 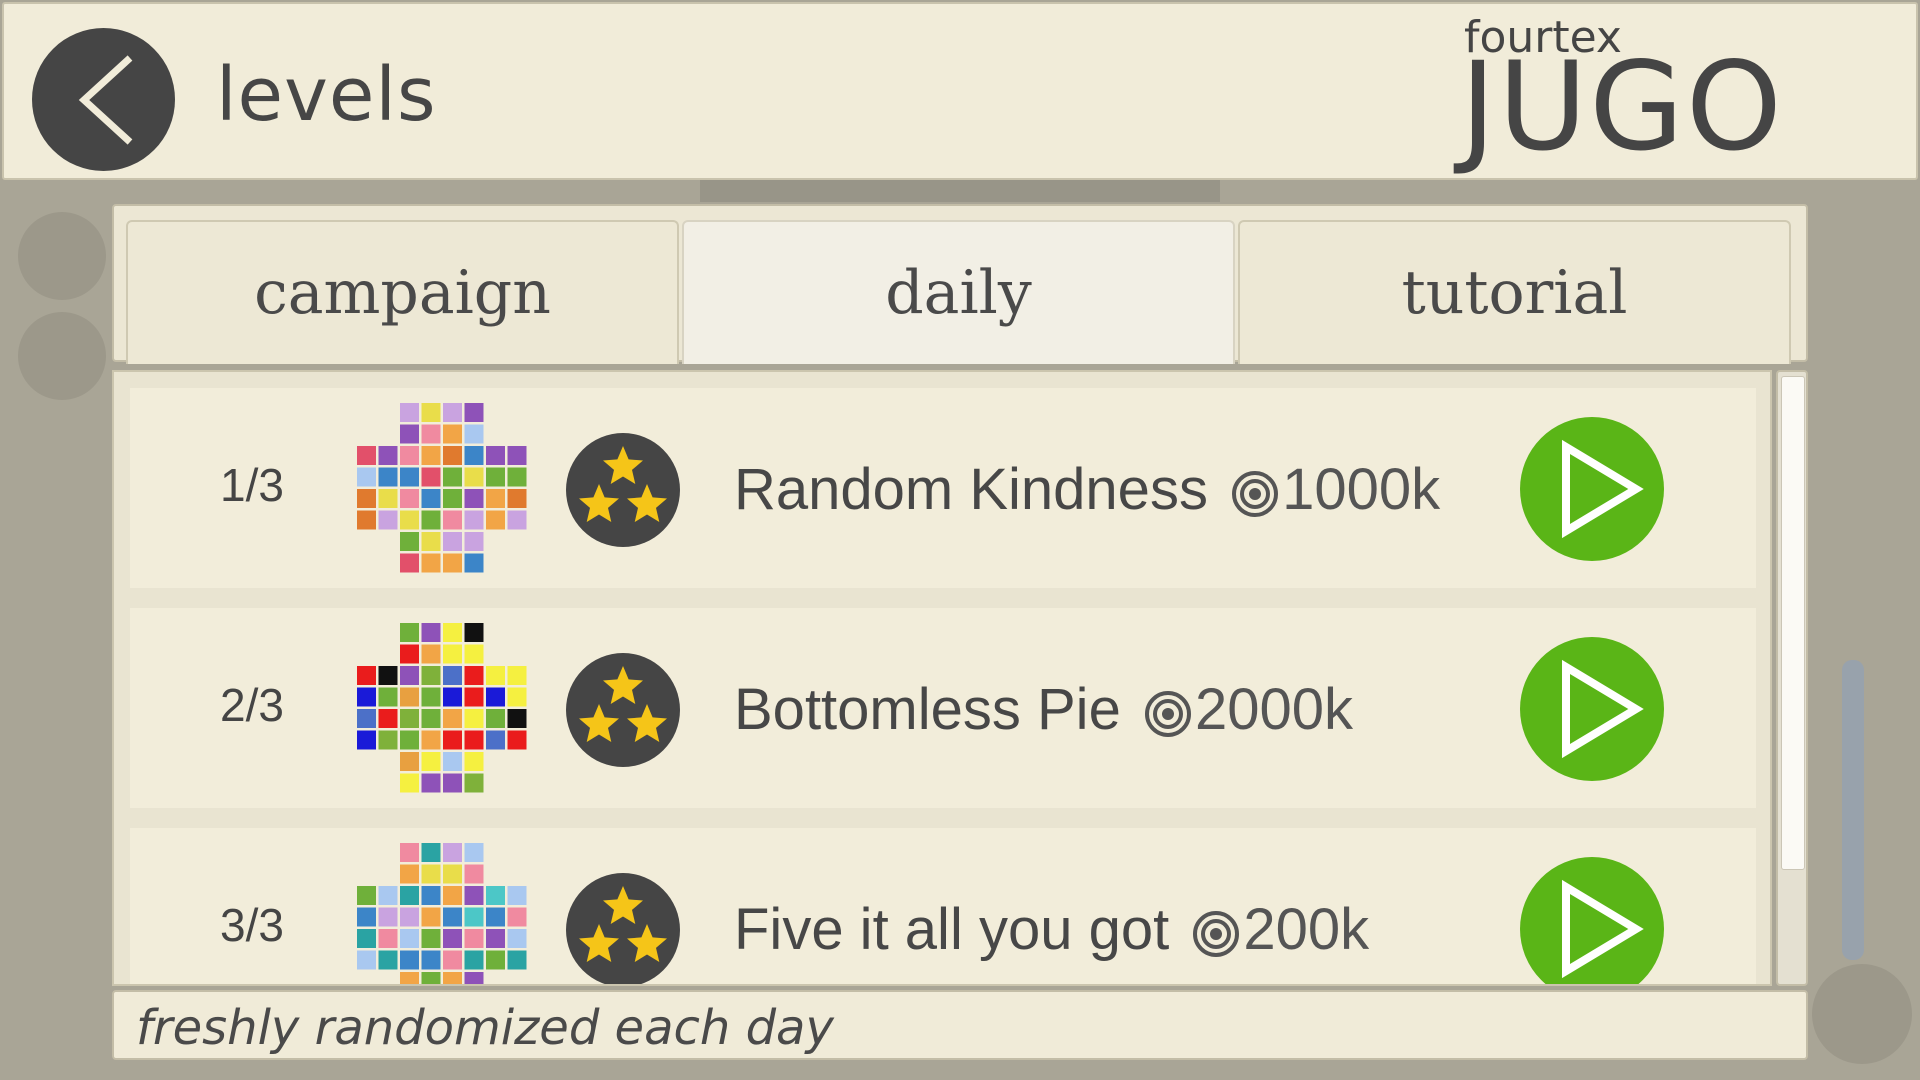 I want to click on level-title: Five it all you got 200k, so click(x=1051, y=929).